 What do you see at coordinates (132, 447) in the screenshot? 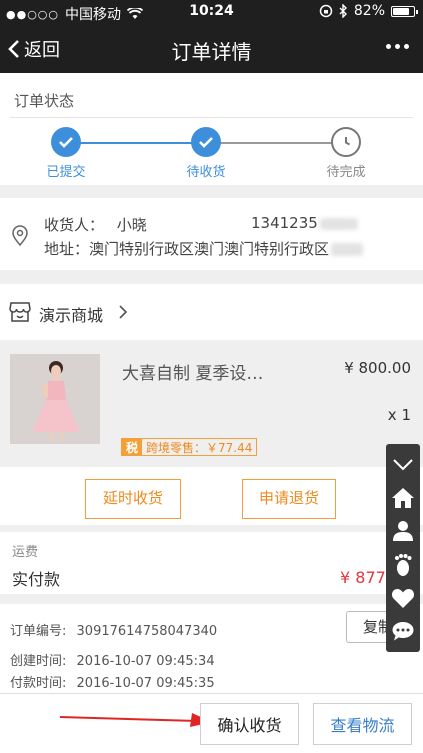
I see `tax-badge: 税` at bounding box center [132, 447].